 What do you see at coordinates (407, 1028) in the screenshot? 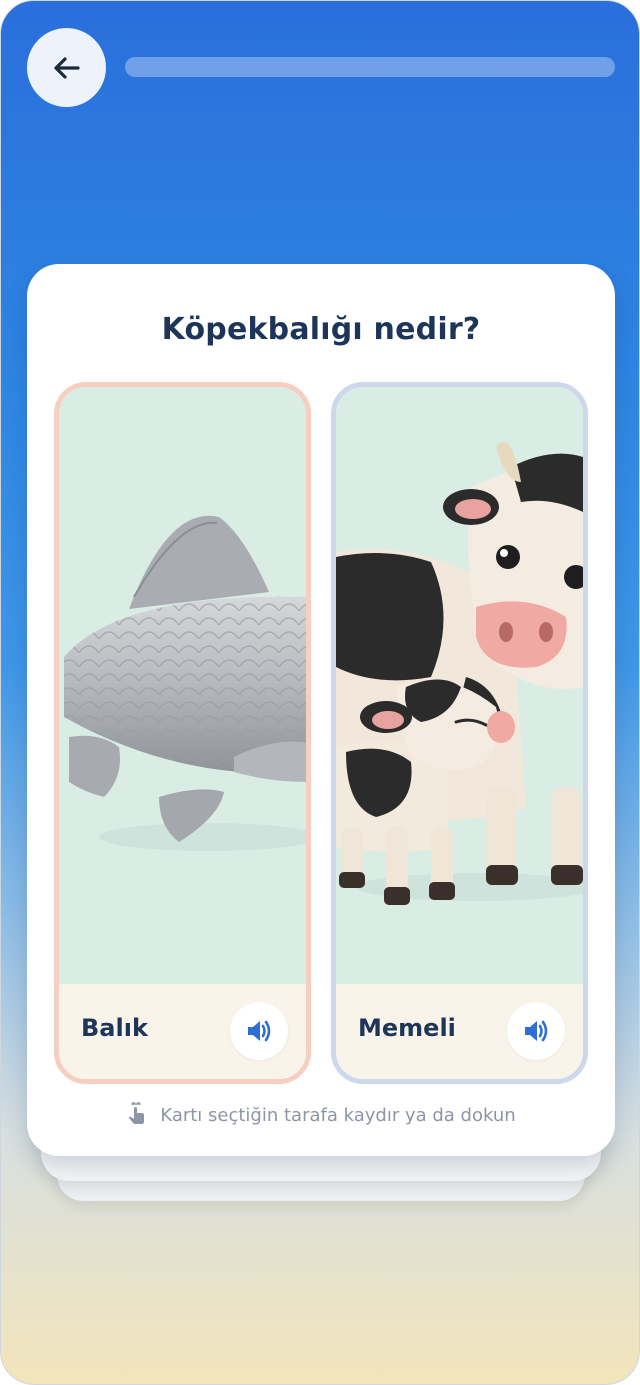
I see `option-label: Memeli` at bounding box center [407, 1028].